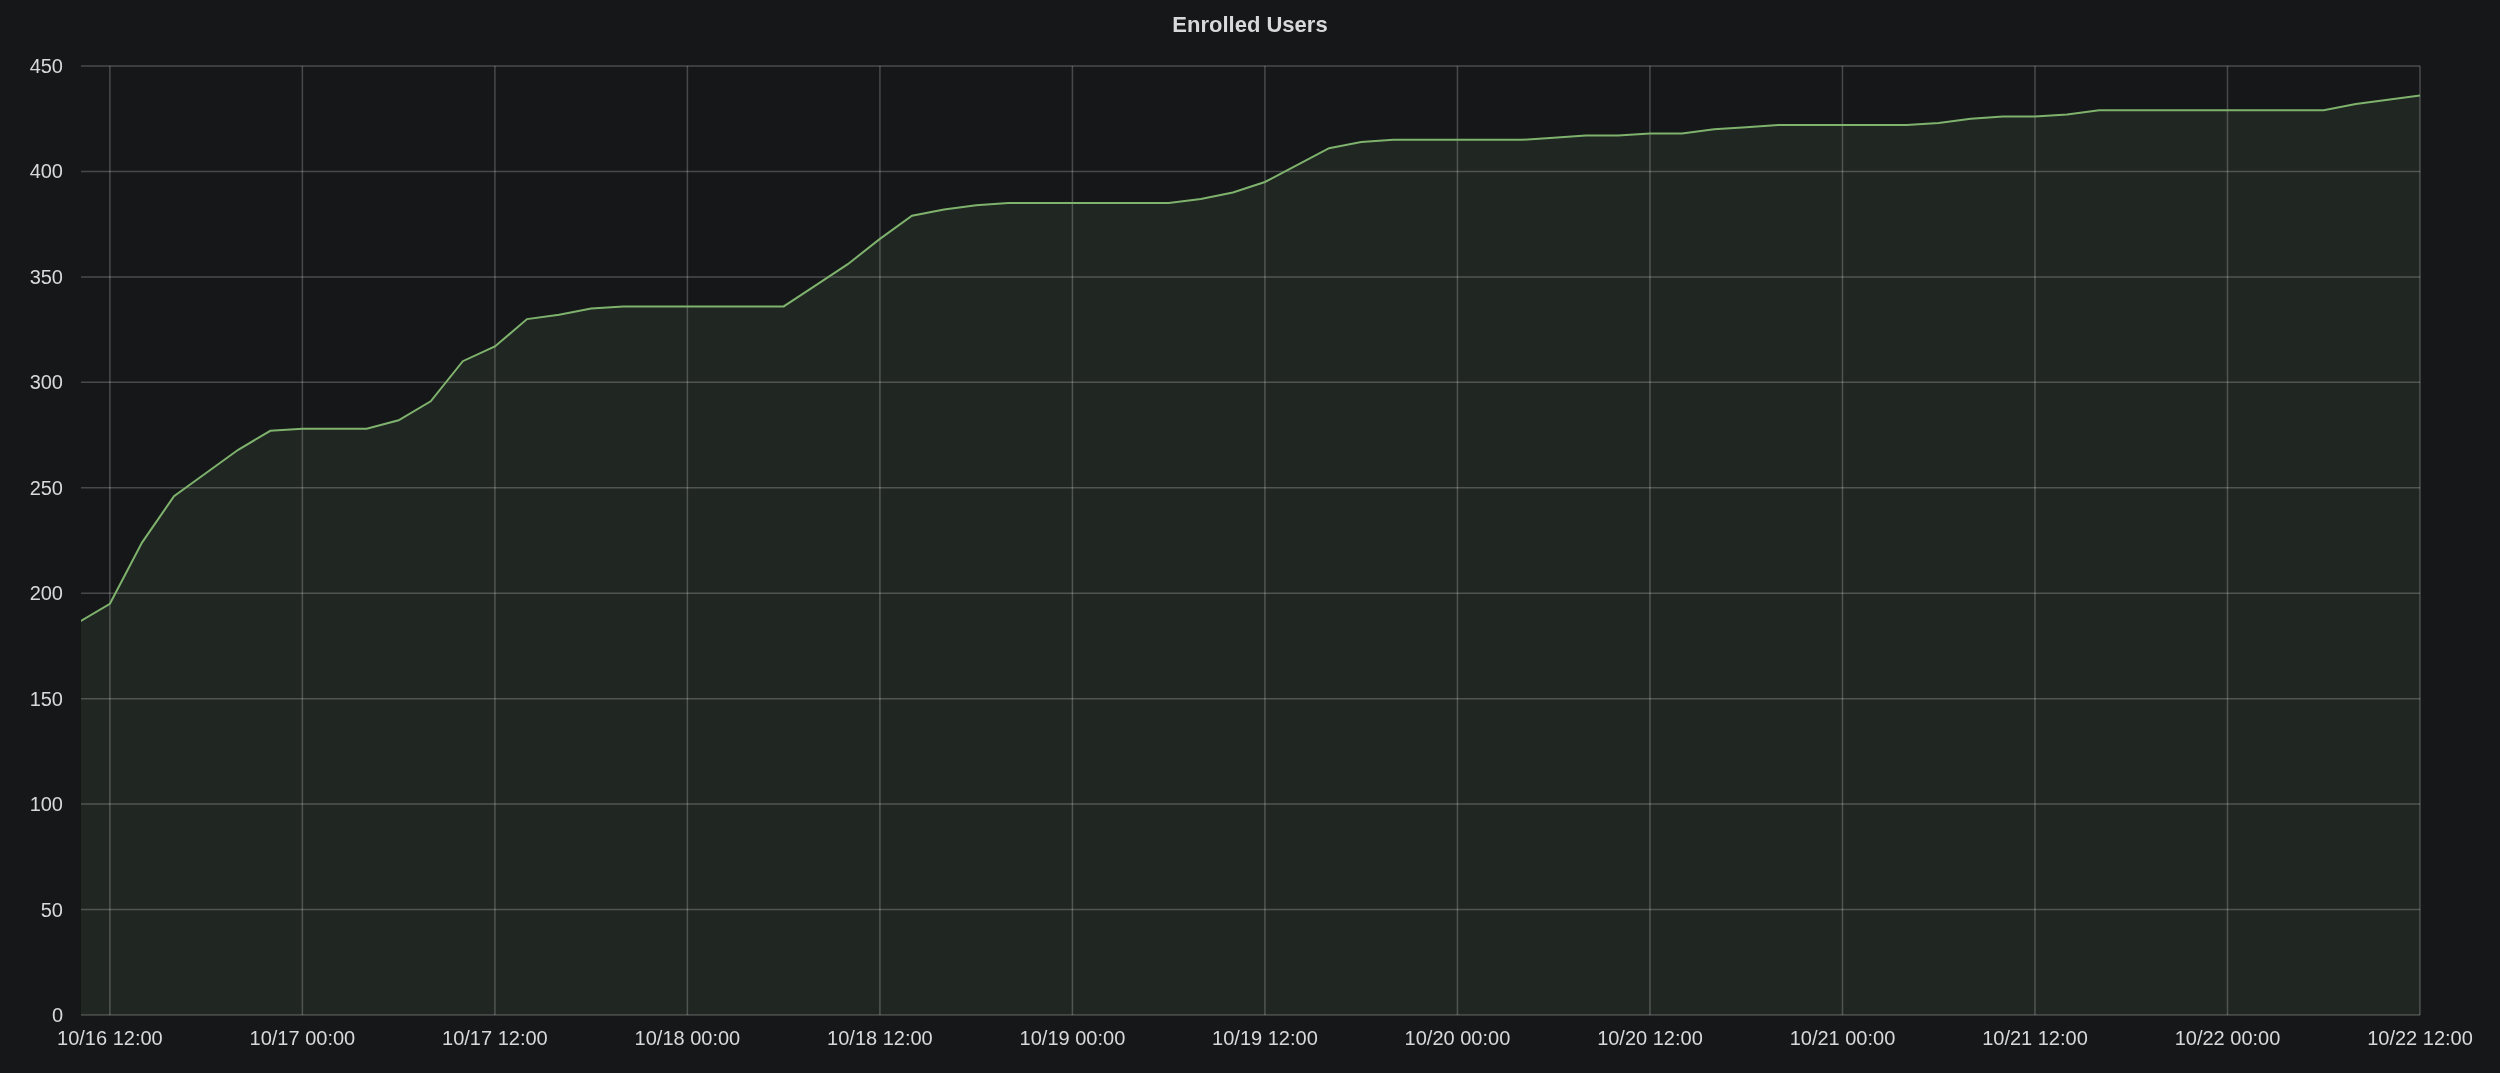  I want to click on axis-tick-label: 10/20 12:00, so click(1650, 1038).